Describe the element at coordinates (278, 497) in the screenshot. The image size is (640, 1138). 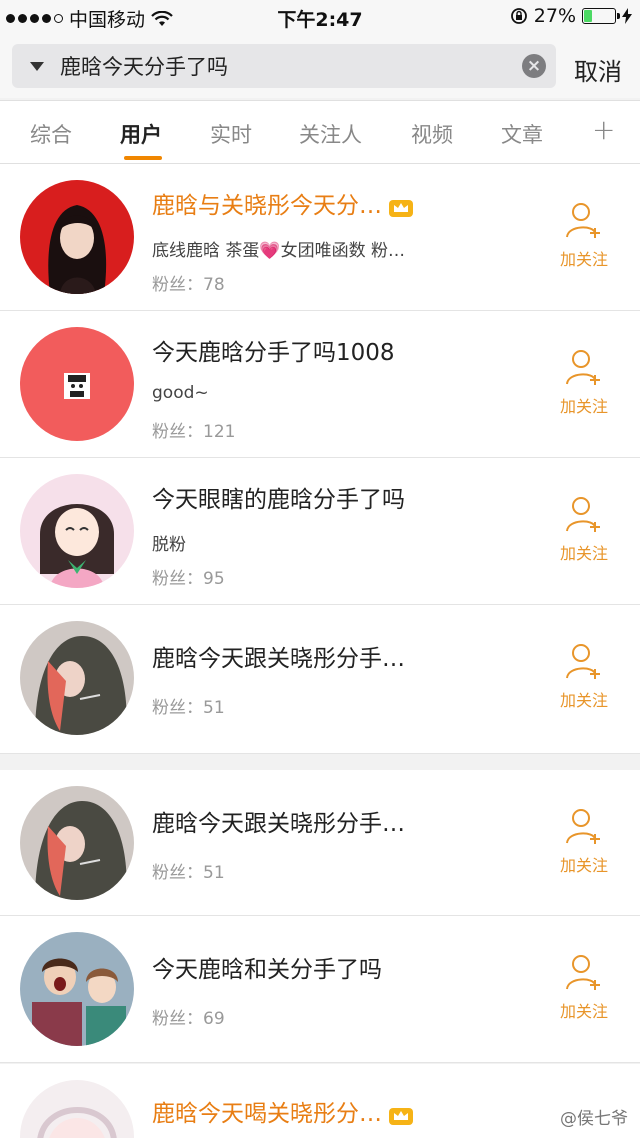
I see `user-name: 今天眼瞎的鹿晗分手了吗` at that location.